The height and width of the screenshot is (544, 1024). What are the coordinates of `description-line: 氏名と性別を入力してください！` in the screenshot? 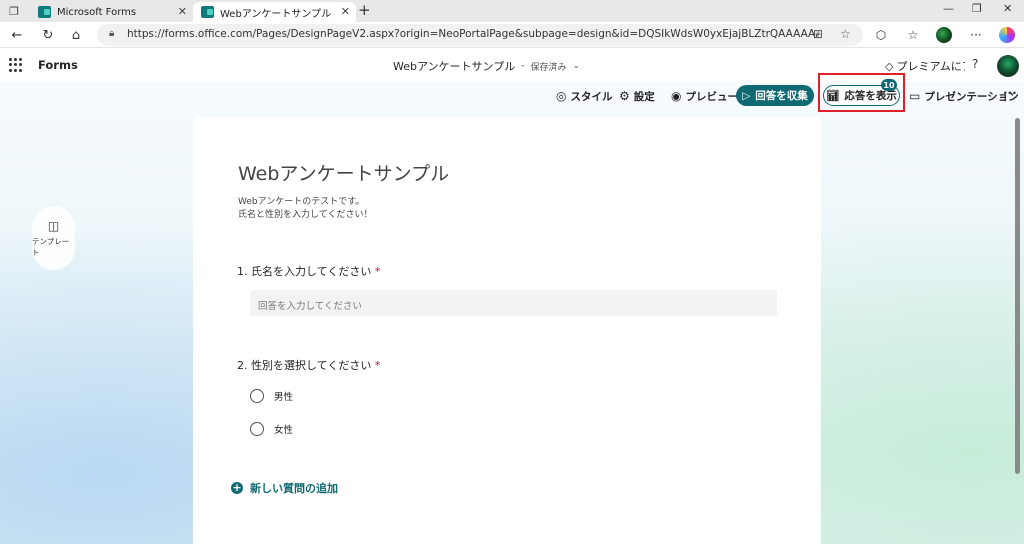 It's located at (305, 215).